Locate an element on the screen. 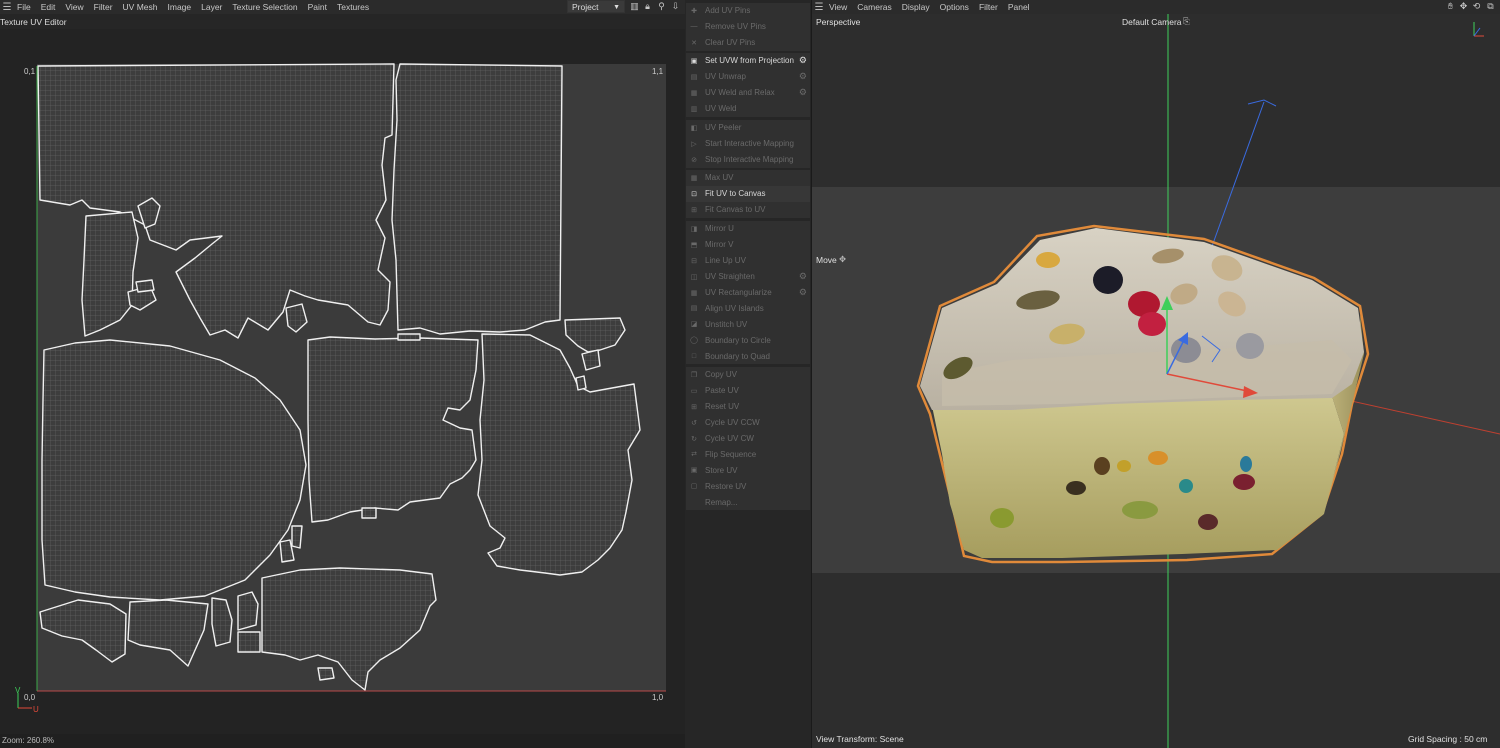 The height and width of the screenshot is (748, 1500). menu-display: Display is located at coordinates (916, 7).